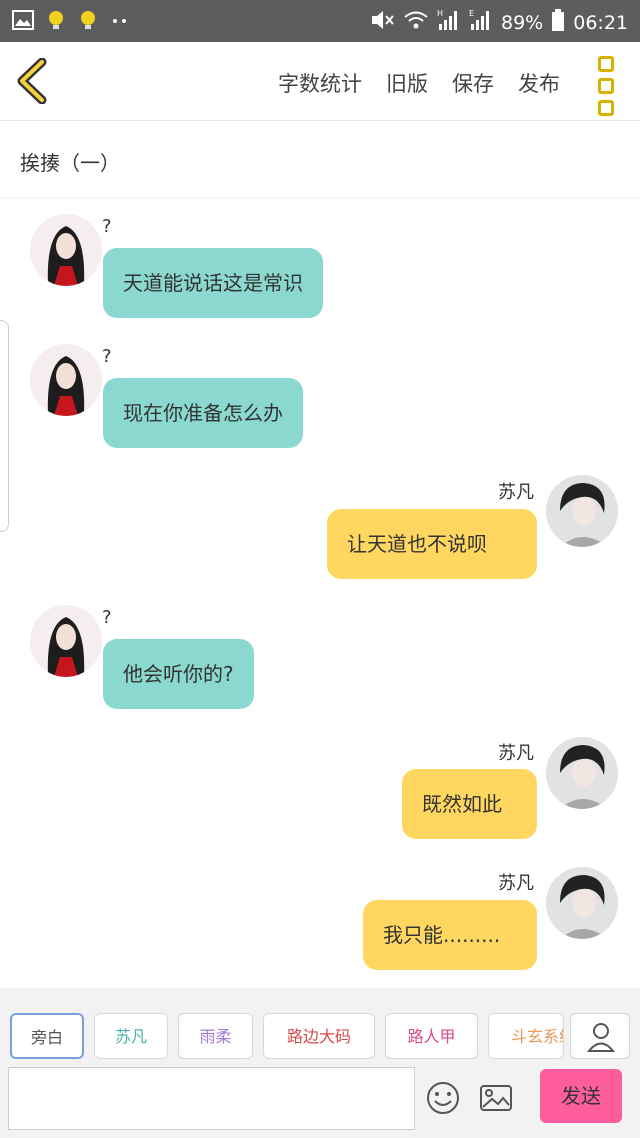  Describe the element at coordinates (320, 159) in the screenshot. I see `chapter-title-bar: 挨揍（一）` at that location.